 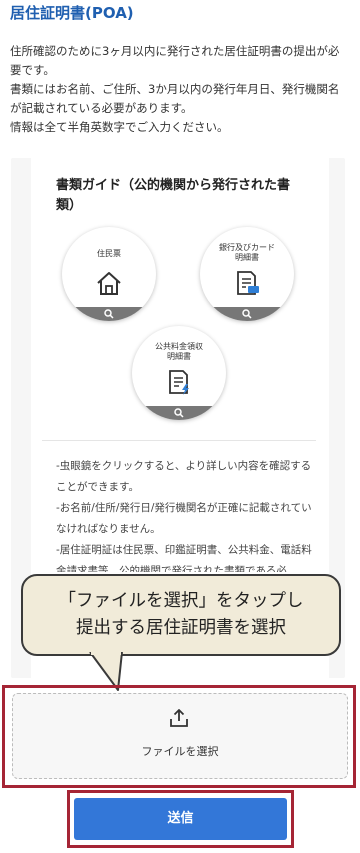 What do you see at coordinates (175, 60) in the screenshot?
I see `intro-line: 住所確認のために3ヶ月以内に発行された居住証明書の提出が必要です。` at bounding box center [175, 60].